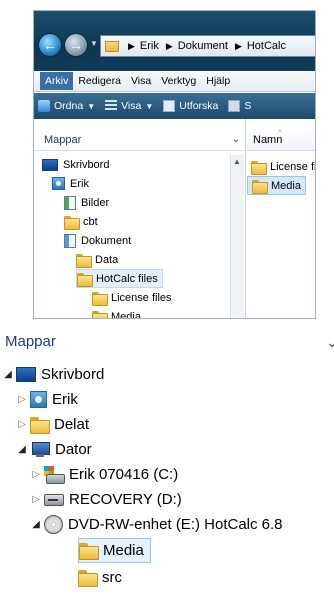  What do you see at coordinates (286, 185) in the screenshot?
I see `file-list-item-label: Media` at bounding box center [286, 185].